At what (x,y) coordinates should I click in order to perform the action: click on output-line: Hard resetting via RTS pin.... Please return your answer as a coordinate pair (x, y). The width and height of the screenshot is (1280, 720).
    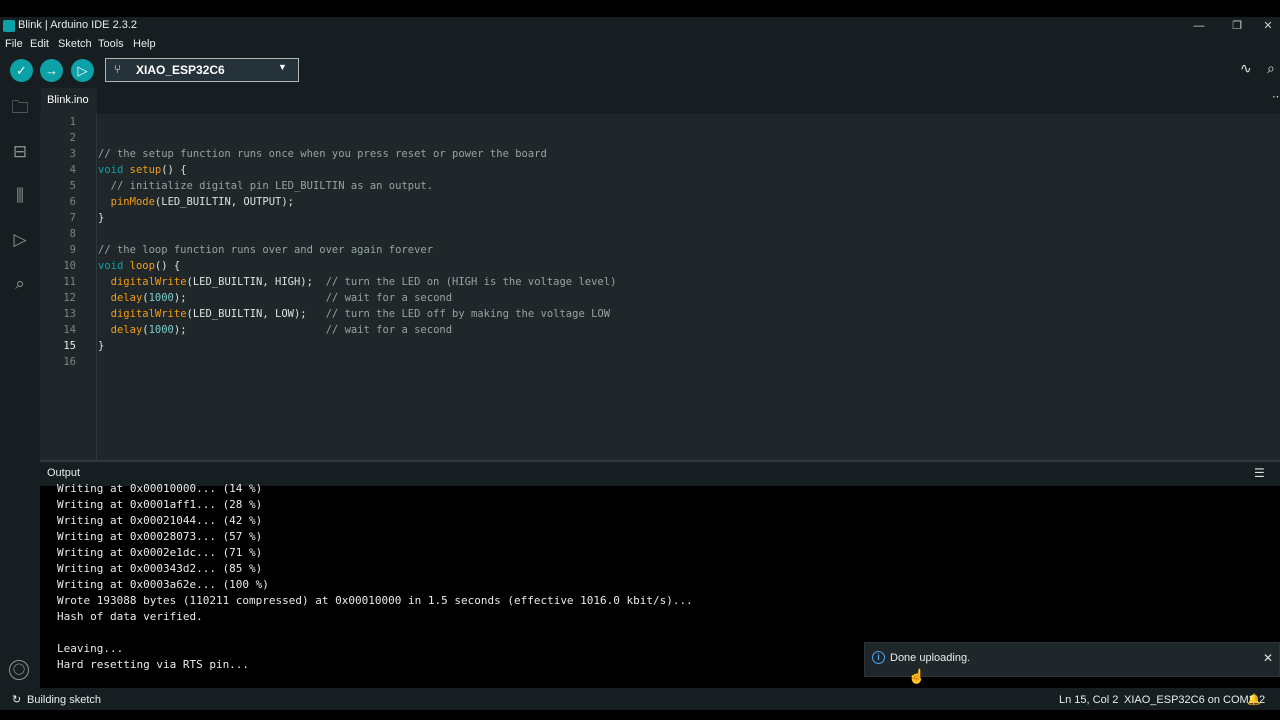
    Looking at the image, I should click on (153, 664).